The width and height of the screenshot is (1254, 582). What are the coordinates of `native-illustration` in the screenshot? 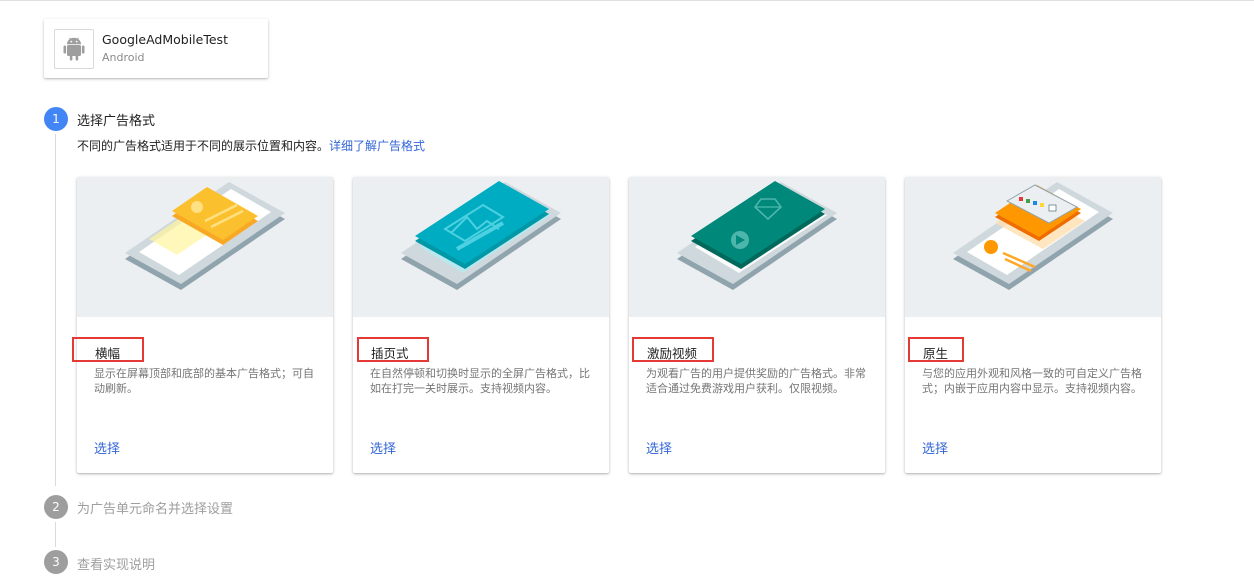 It's located at (1033, 247).